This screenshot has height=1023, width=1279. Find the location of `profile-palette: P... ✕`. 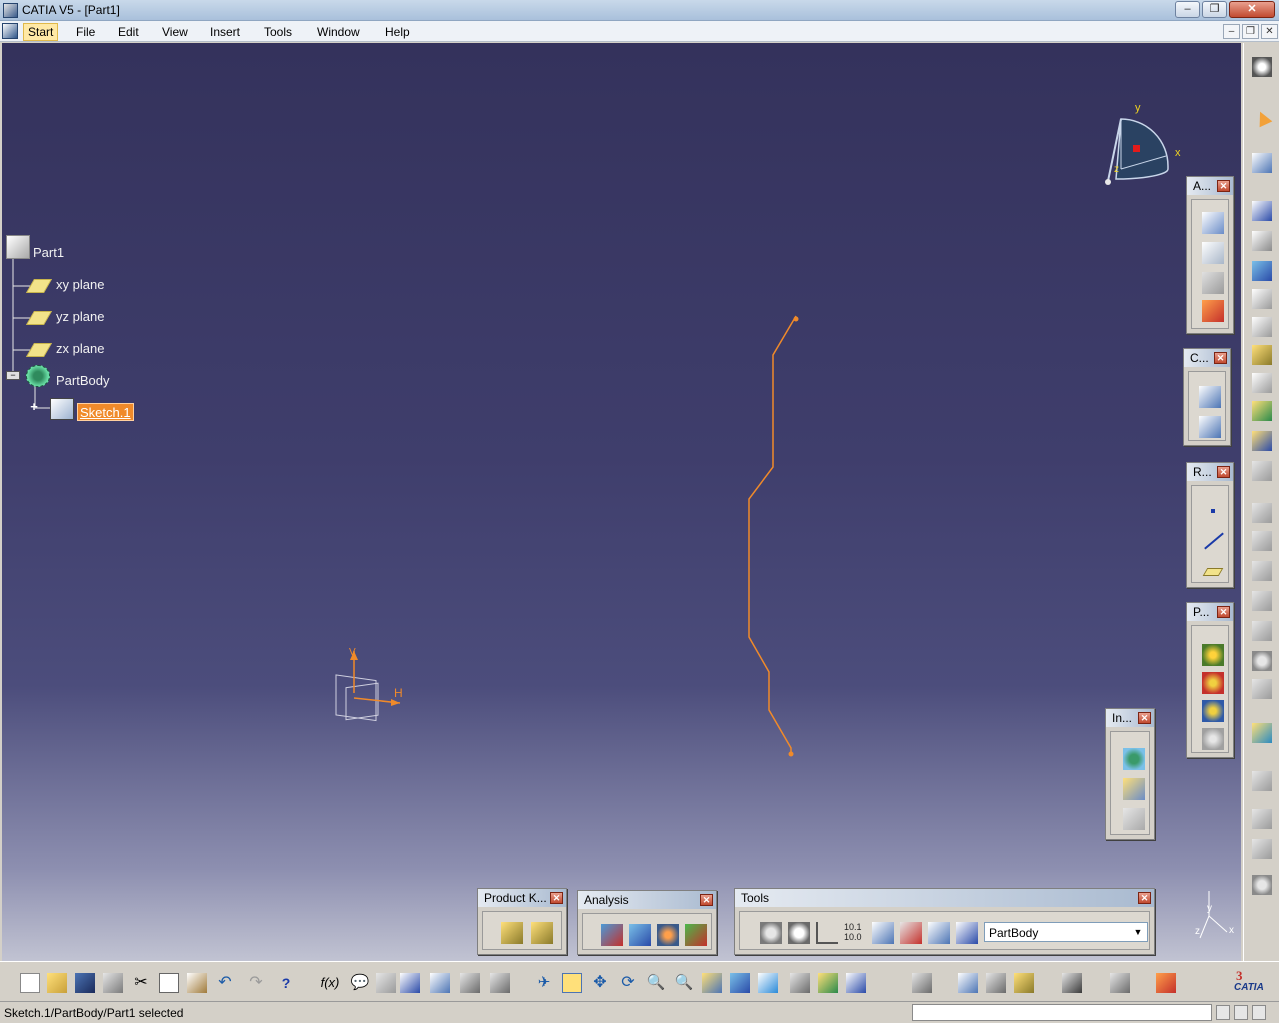

profile-palette: P... ✕ is located at coordinates (1210, 680).